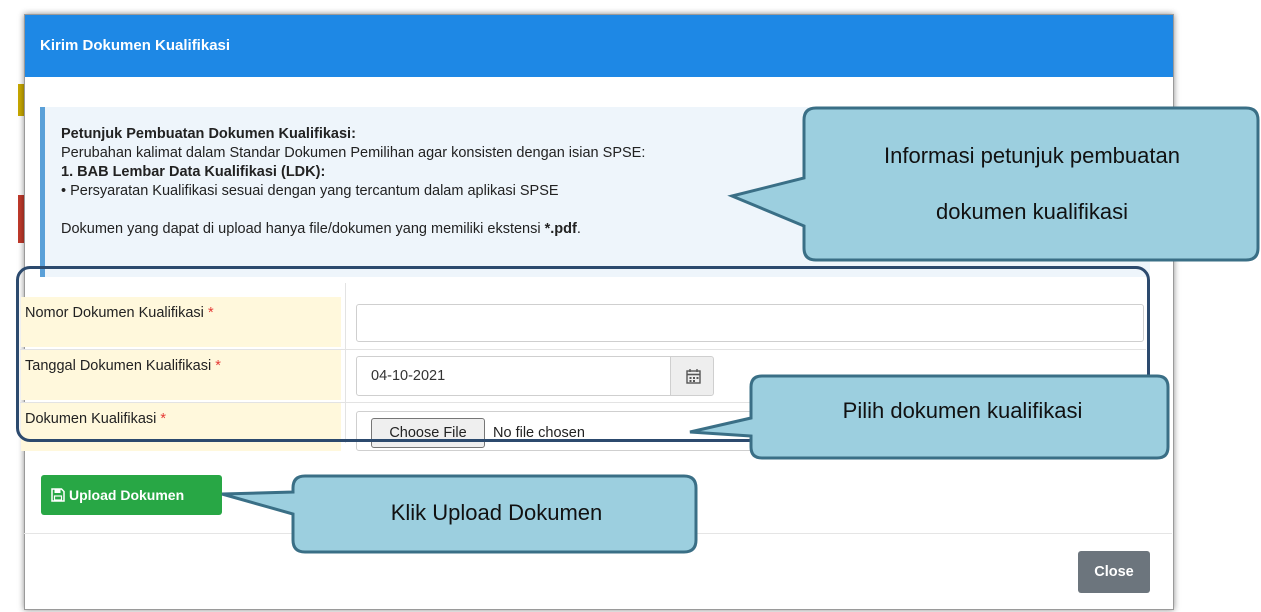 This screenshot has height=612, width=1261. I want to click on callout-klik-text: Klik Upload Dokumen, so click(496, 512).